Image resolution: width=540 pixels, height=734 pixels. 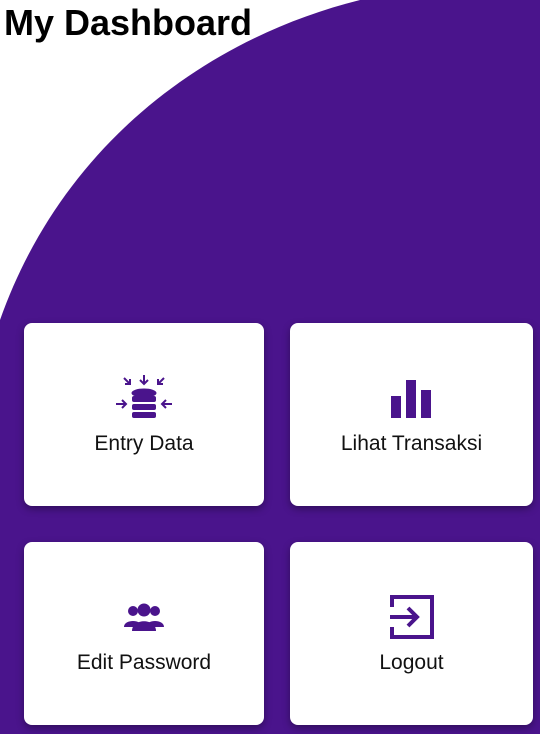 I want to click on entry-data-button: Entry Data, so click(x=144, y=414).